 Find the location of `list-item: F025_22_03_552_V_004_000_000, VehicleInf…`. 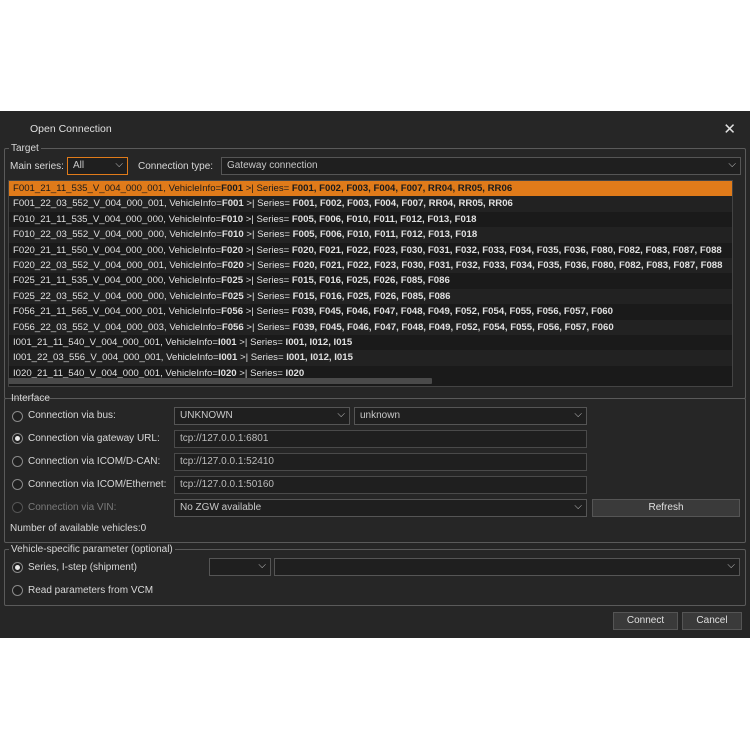

list-item: F025_22_03_552_V_004_000_000, VehicleInf… is located at coordinates (370, 296).